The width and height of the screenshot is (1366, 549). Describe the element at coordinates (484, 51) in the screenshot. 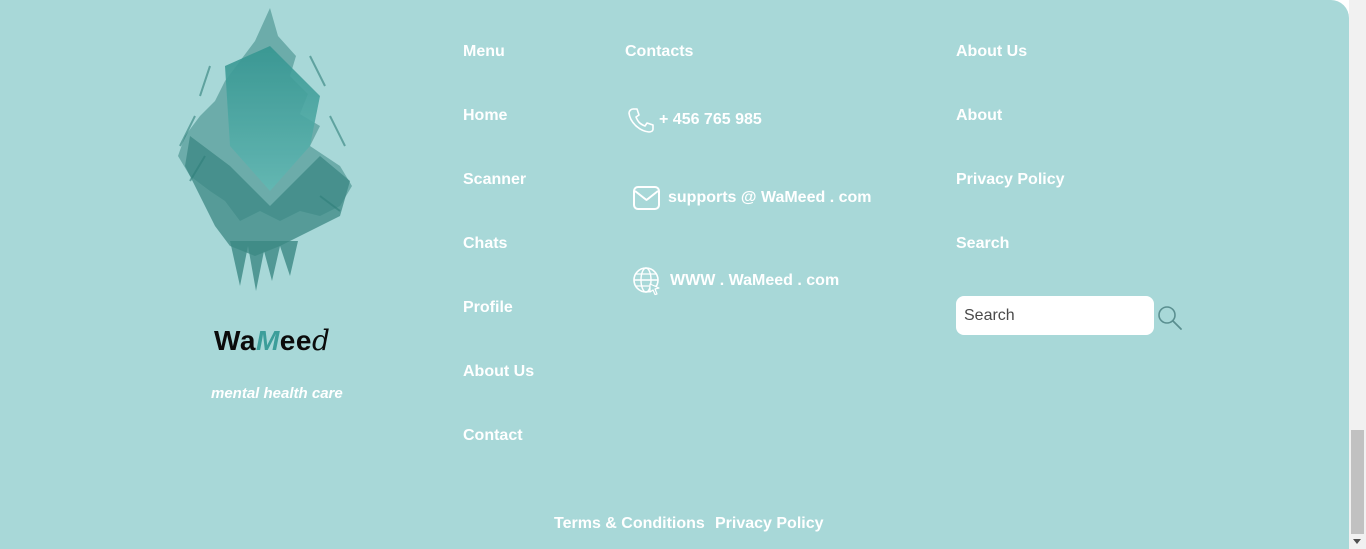

I see `menu-heading: Menu` at that location.